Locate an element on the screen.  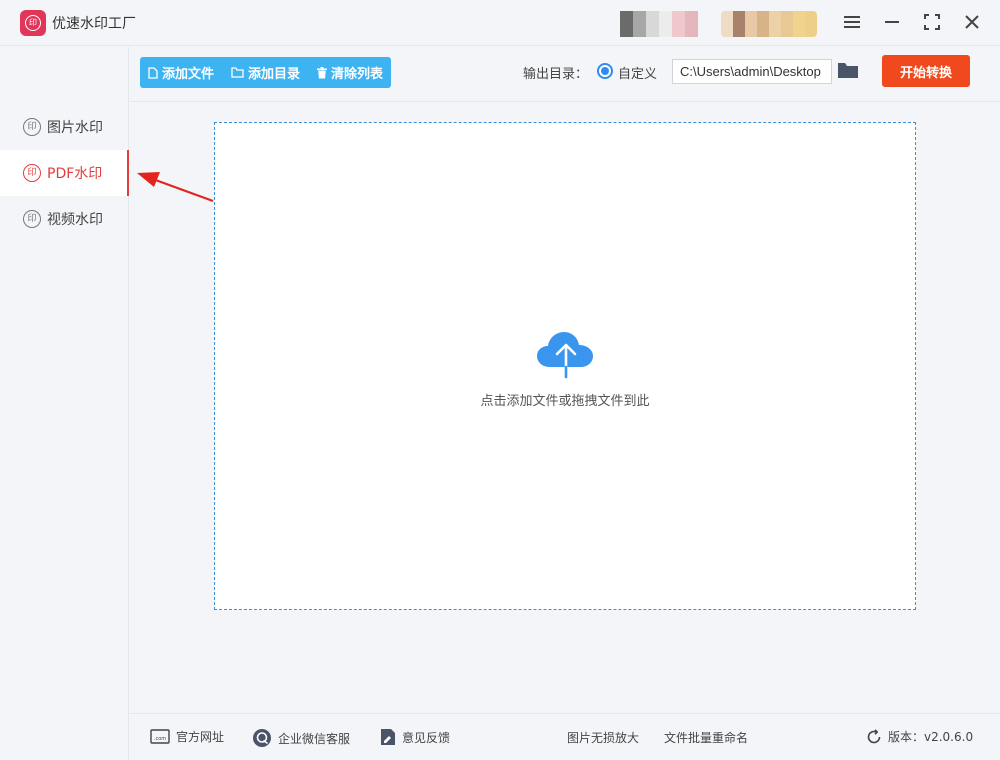
feedback-icon is located at coordinates (388, 737).